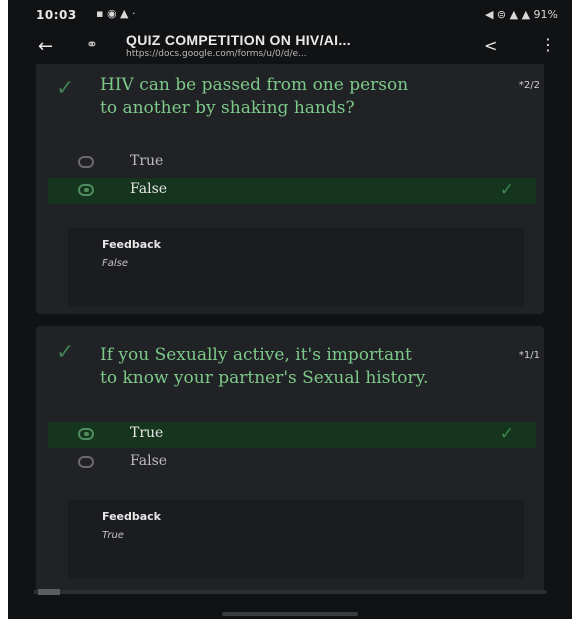 The width and height of the screenshot is (582, 619). I want to click on feedback-box: Feedback True, so click(296, 539).